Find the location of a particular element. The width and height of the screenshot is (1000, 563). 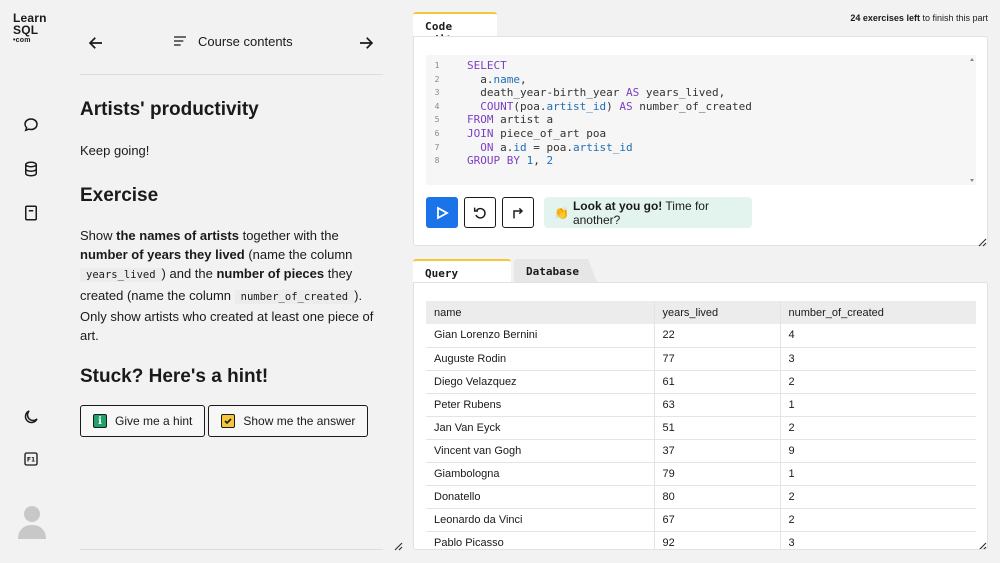

exercise-heading: Exercise is located at coordinates (119, 195).